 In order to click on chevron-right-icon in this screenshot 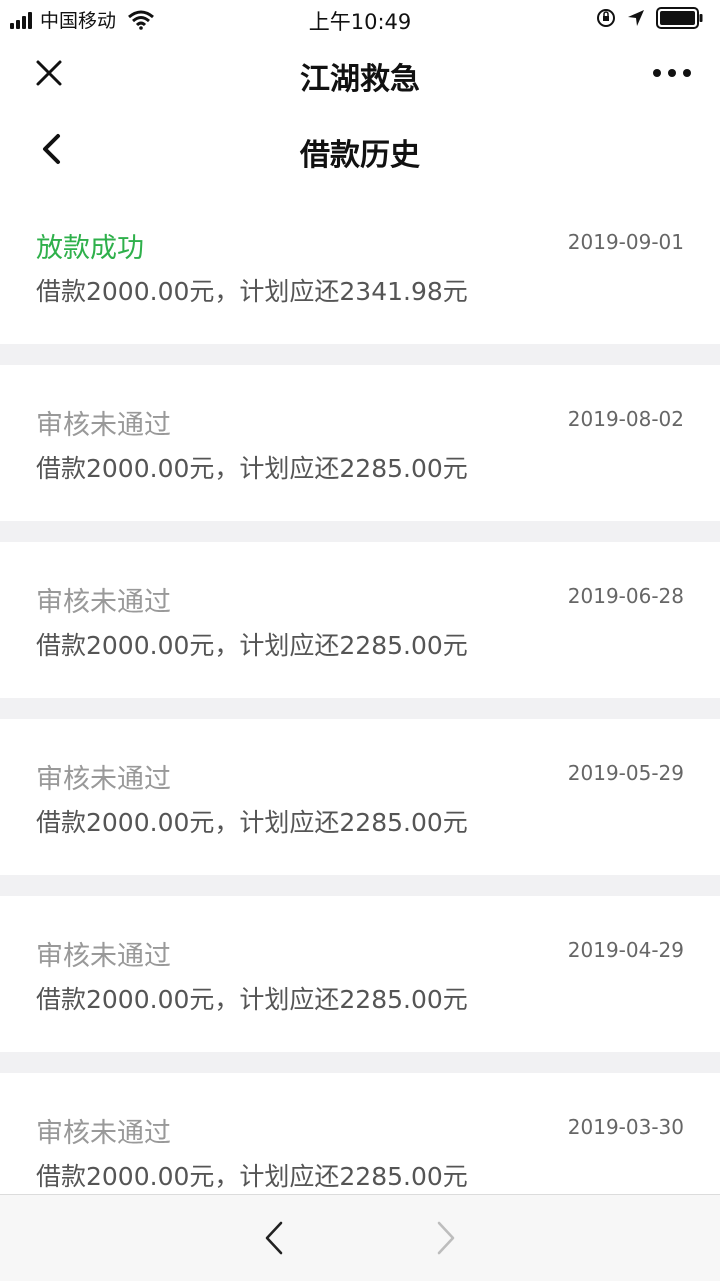, I will do `click(446, 1238)`.